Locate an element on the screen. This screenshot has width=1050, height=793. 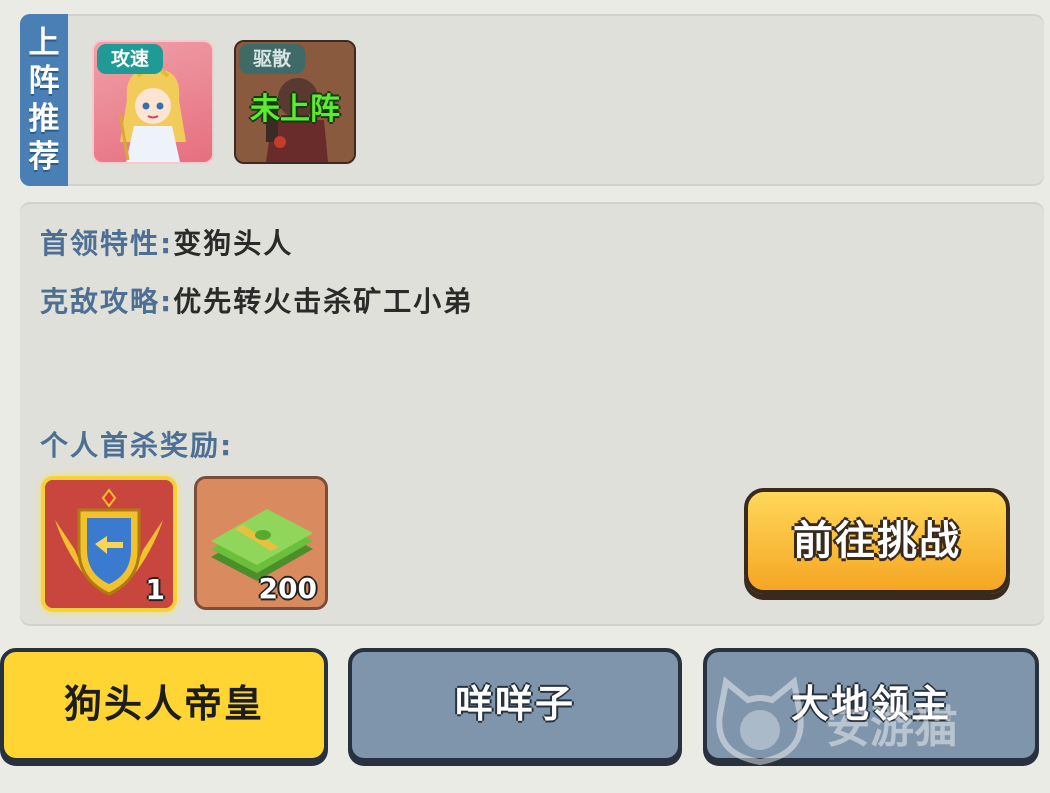
tab-kobold-emperor: 狗头人帝皇 is located at coordinates (164, 705).